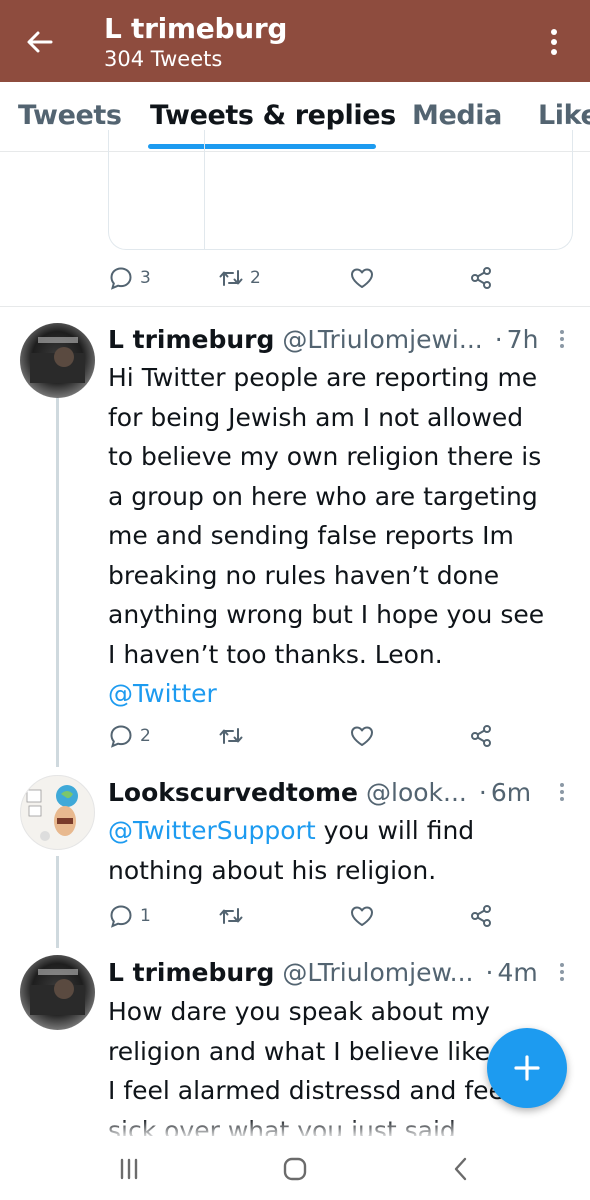 Image resolution: width=590 pixels, height=1200 pixels. Describe the element at coordinates (340, 190) in the screenshot. I see `media-card` at that location.